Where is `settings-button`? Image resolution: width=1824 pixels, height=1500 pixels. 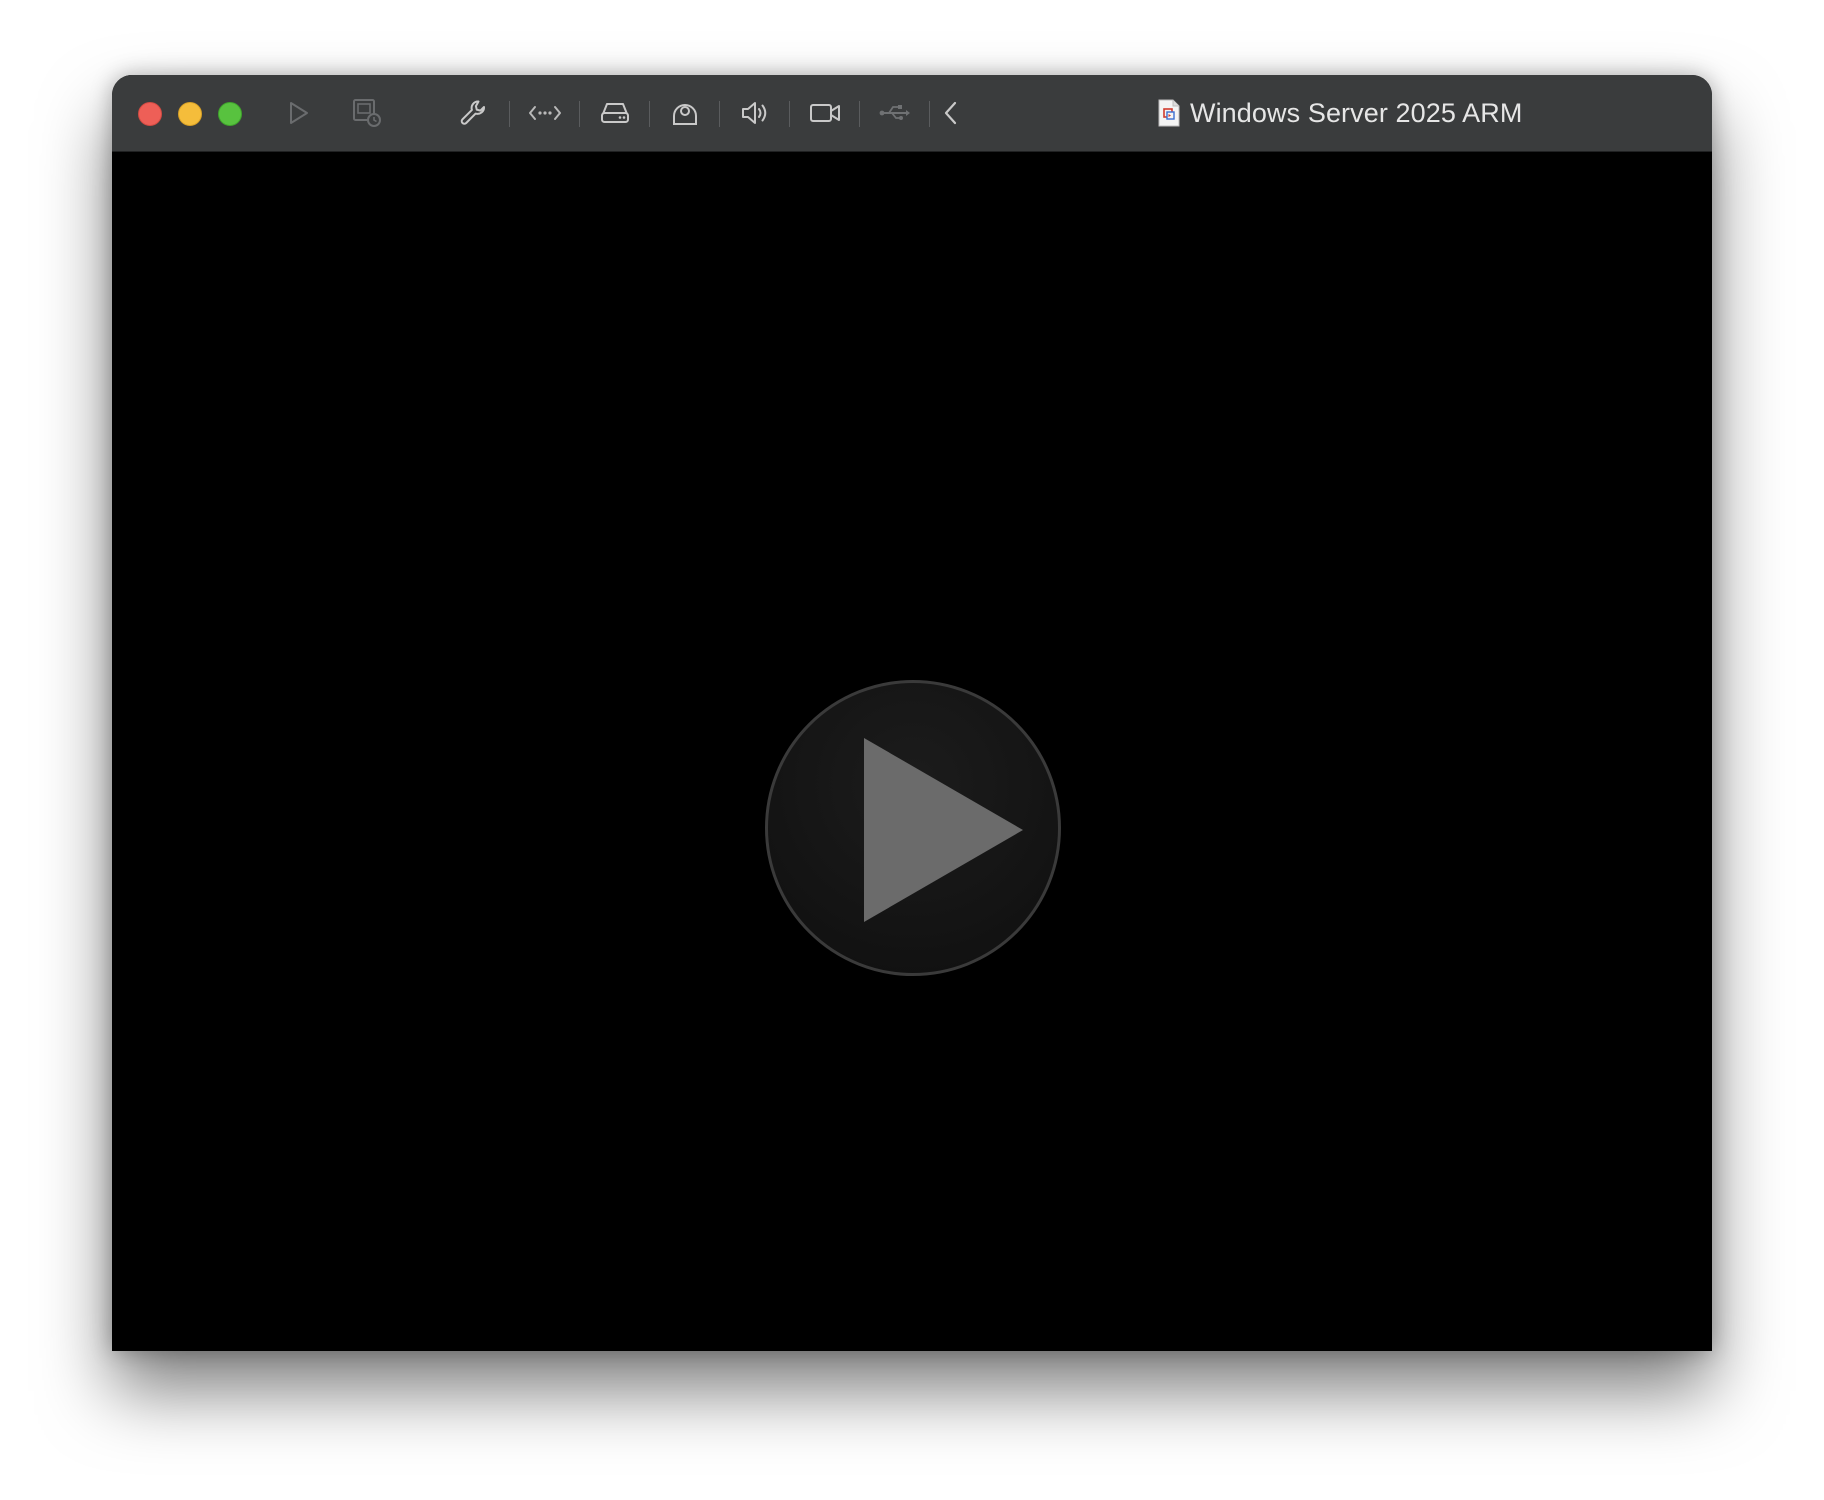
settings-button is located at coordinates (474, 113).